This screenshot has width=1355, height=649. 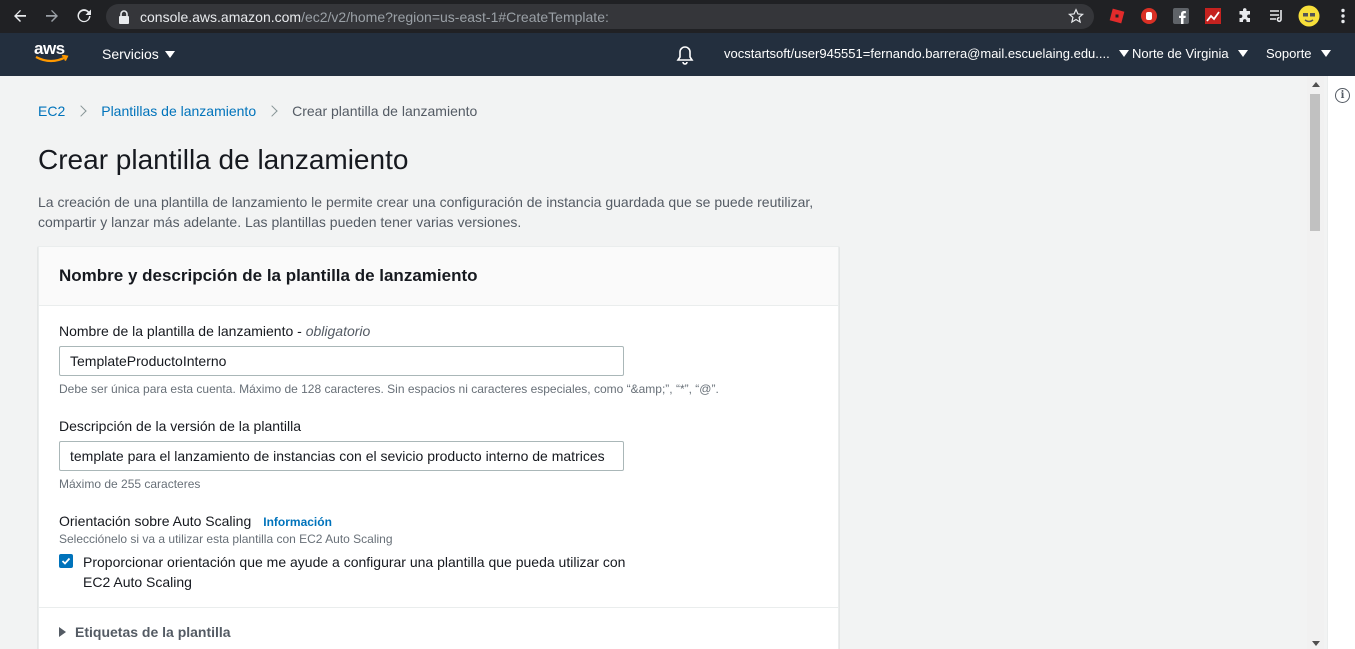 What do you see at coordinates (1343, 16) in the screenshot?
I see `browser-menu-icon` at bounding box center [1343, 16].